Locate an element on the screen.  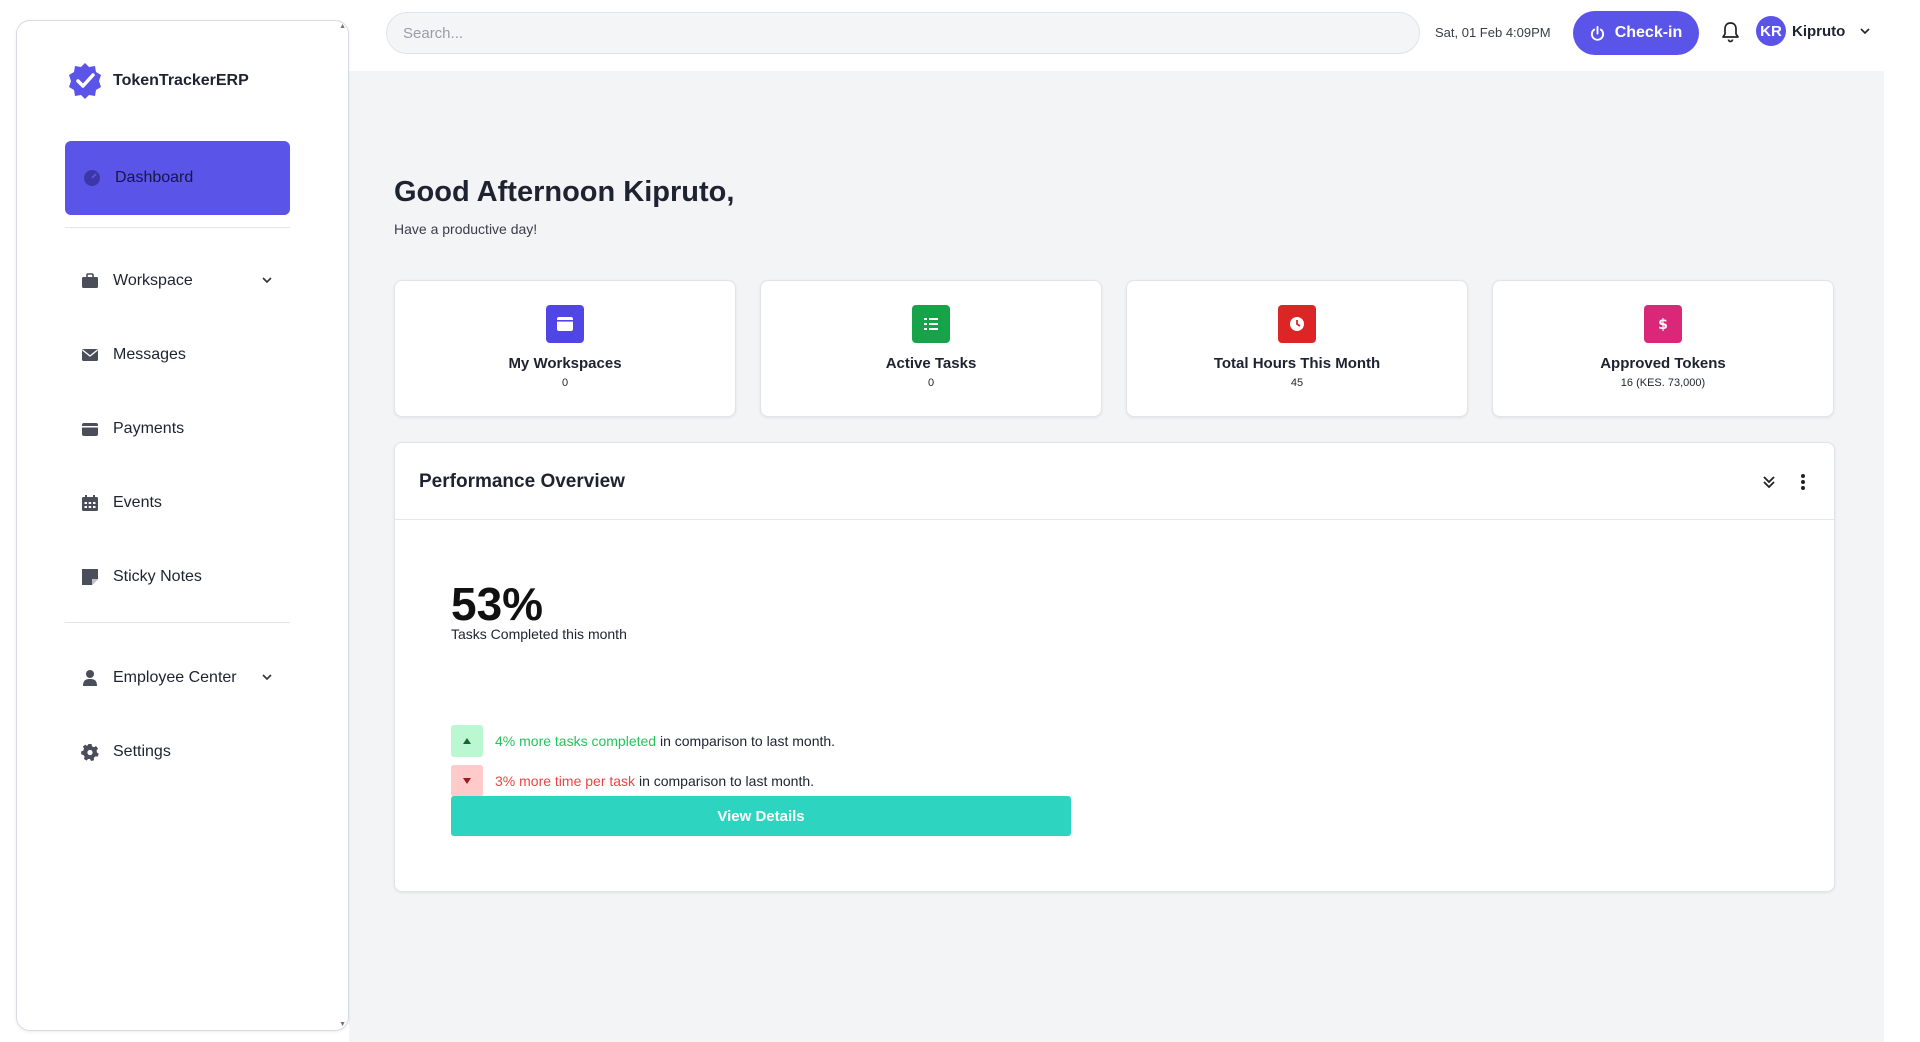
gear-icon is located at coordinates (90, 752).